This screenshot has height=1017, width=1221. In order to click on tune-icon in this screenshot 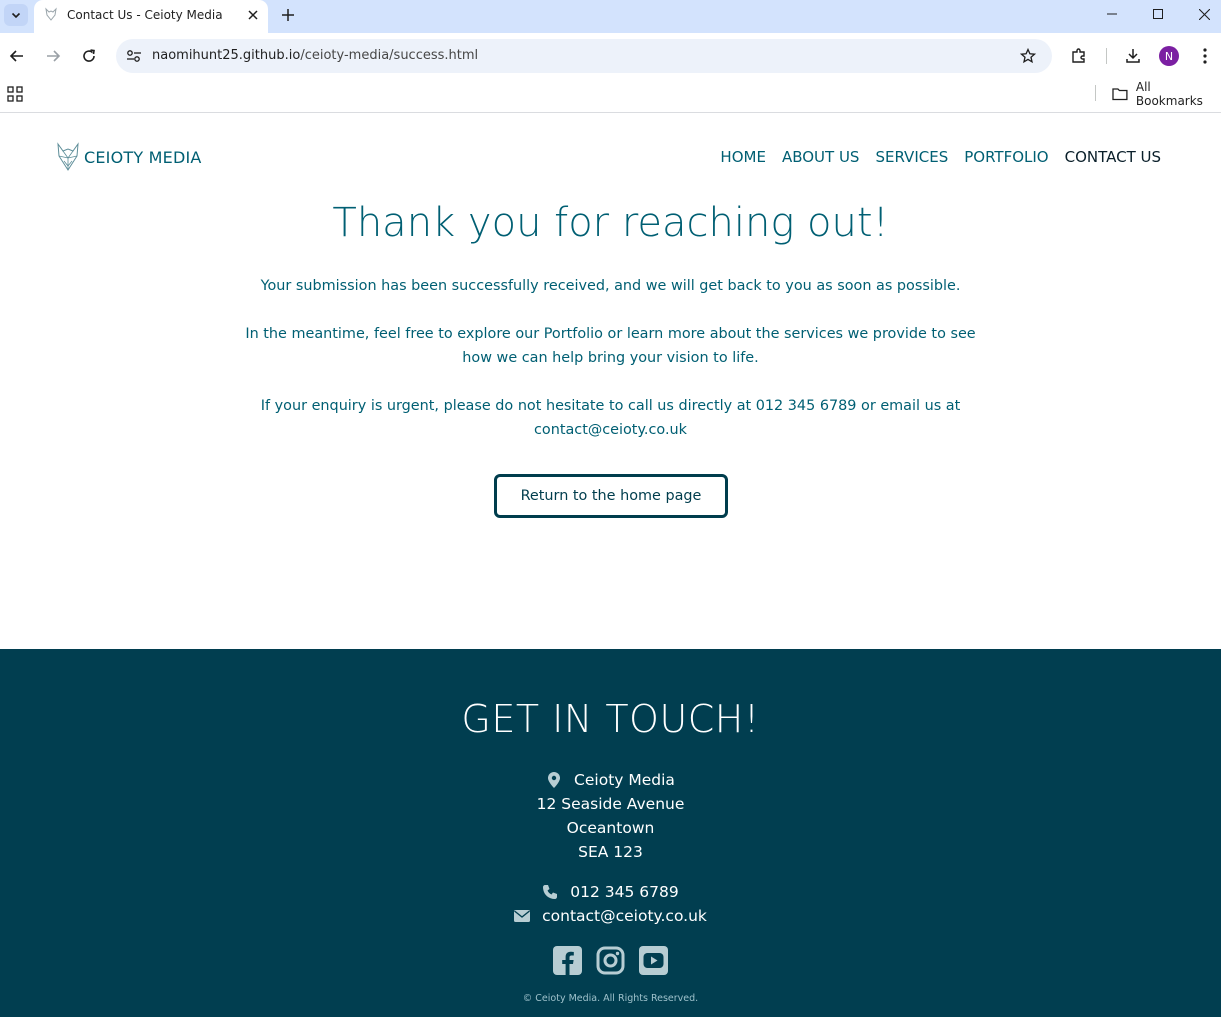, I will do `click(134, 56)`.